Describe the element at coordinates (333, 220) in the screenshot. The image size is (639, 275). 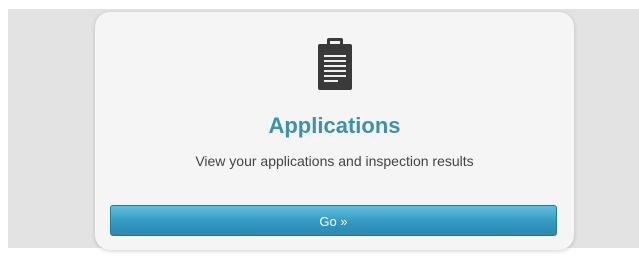
I see `go-button: Go »` at that location.